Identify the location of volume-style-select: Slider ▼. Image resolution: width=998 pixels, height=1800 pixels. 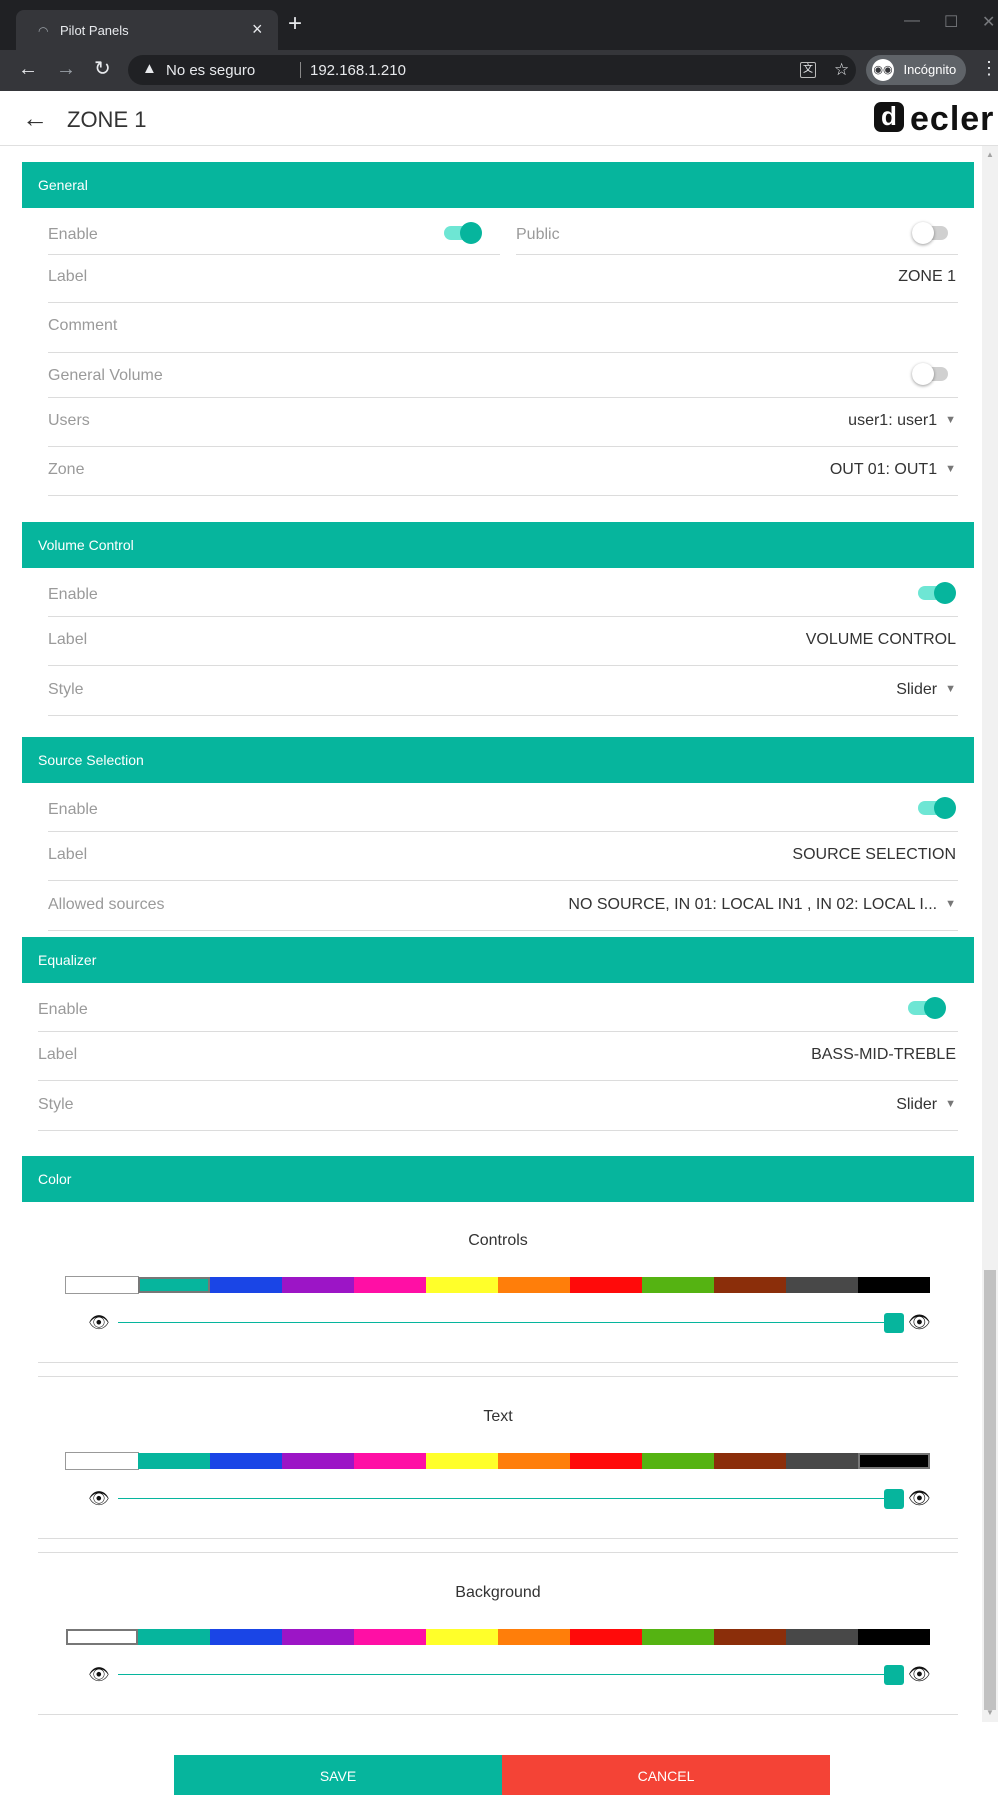
(926, 690).